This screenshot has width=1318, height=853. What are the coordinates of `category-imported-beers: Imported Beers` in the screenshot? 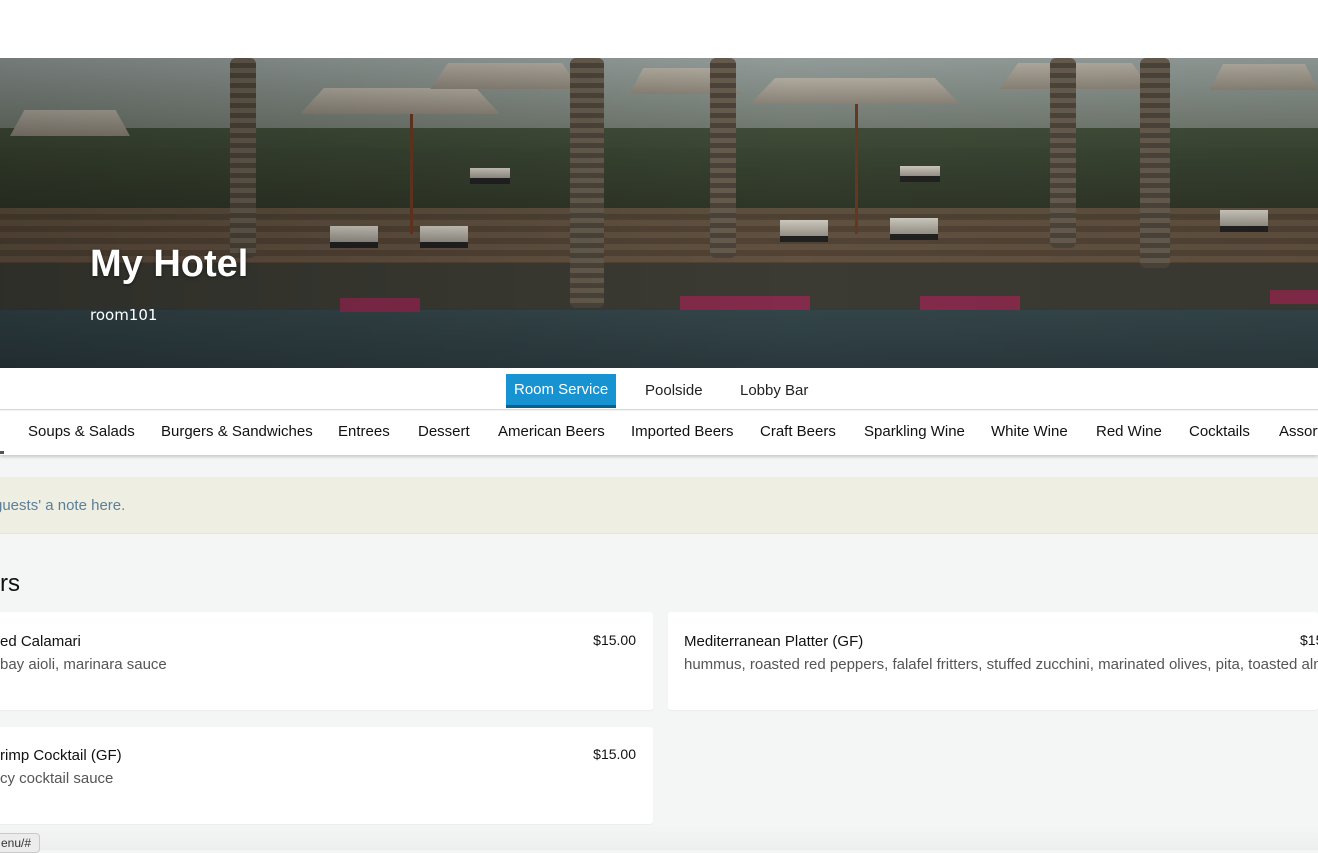 It's located at (682, 431).